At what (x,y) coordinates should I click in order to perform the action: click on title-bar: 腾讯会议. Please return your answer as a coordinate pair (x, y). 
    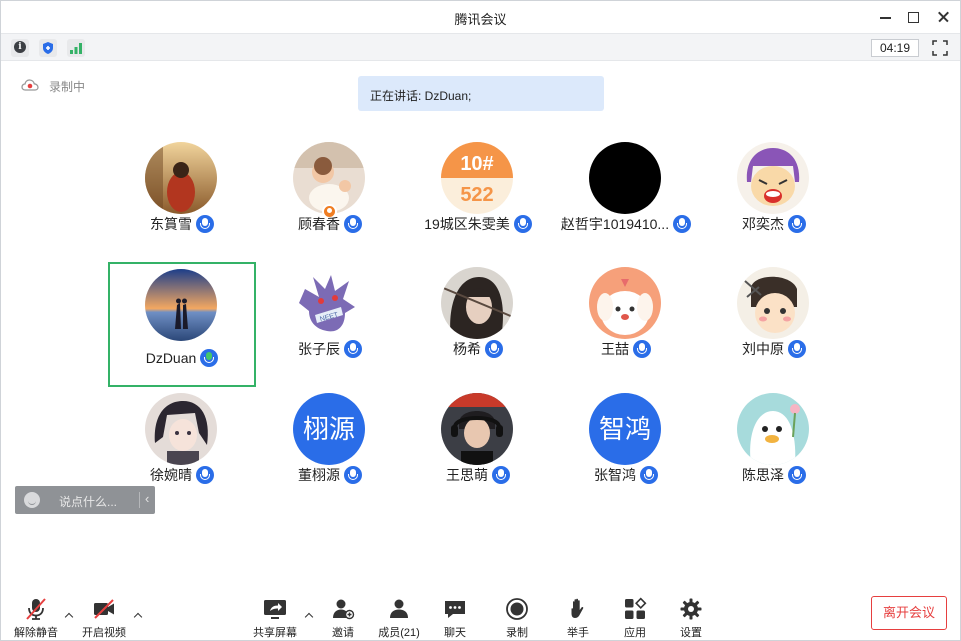
    Looking at the image, I should click on (480, 17).